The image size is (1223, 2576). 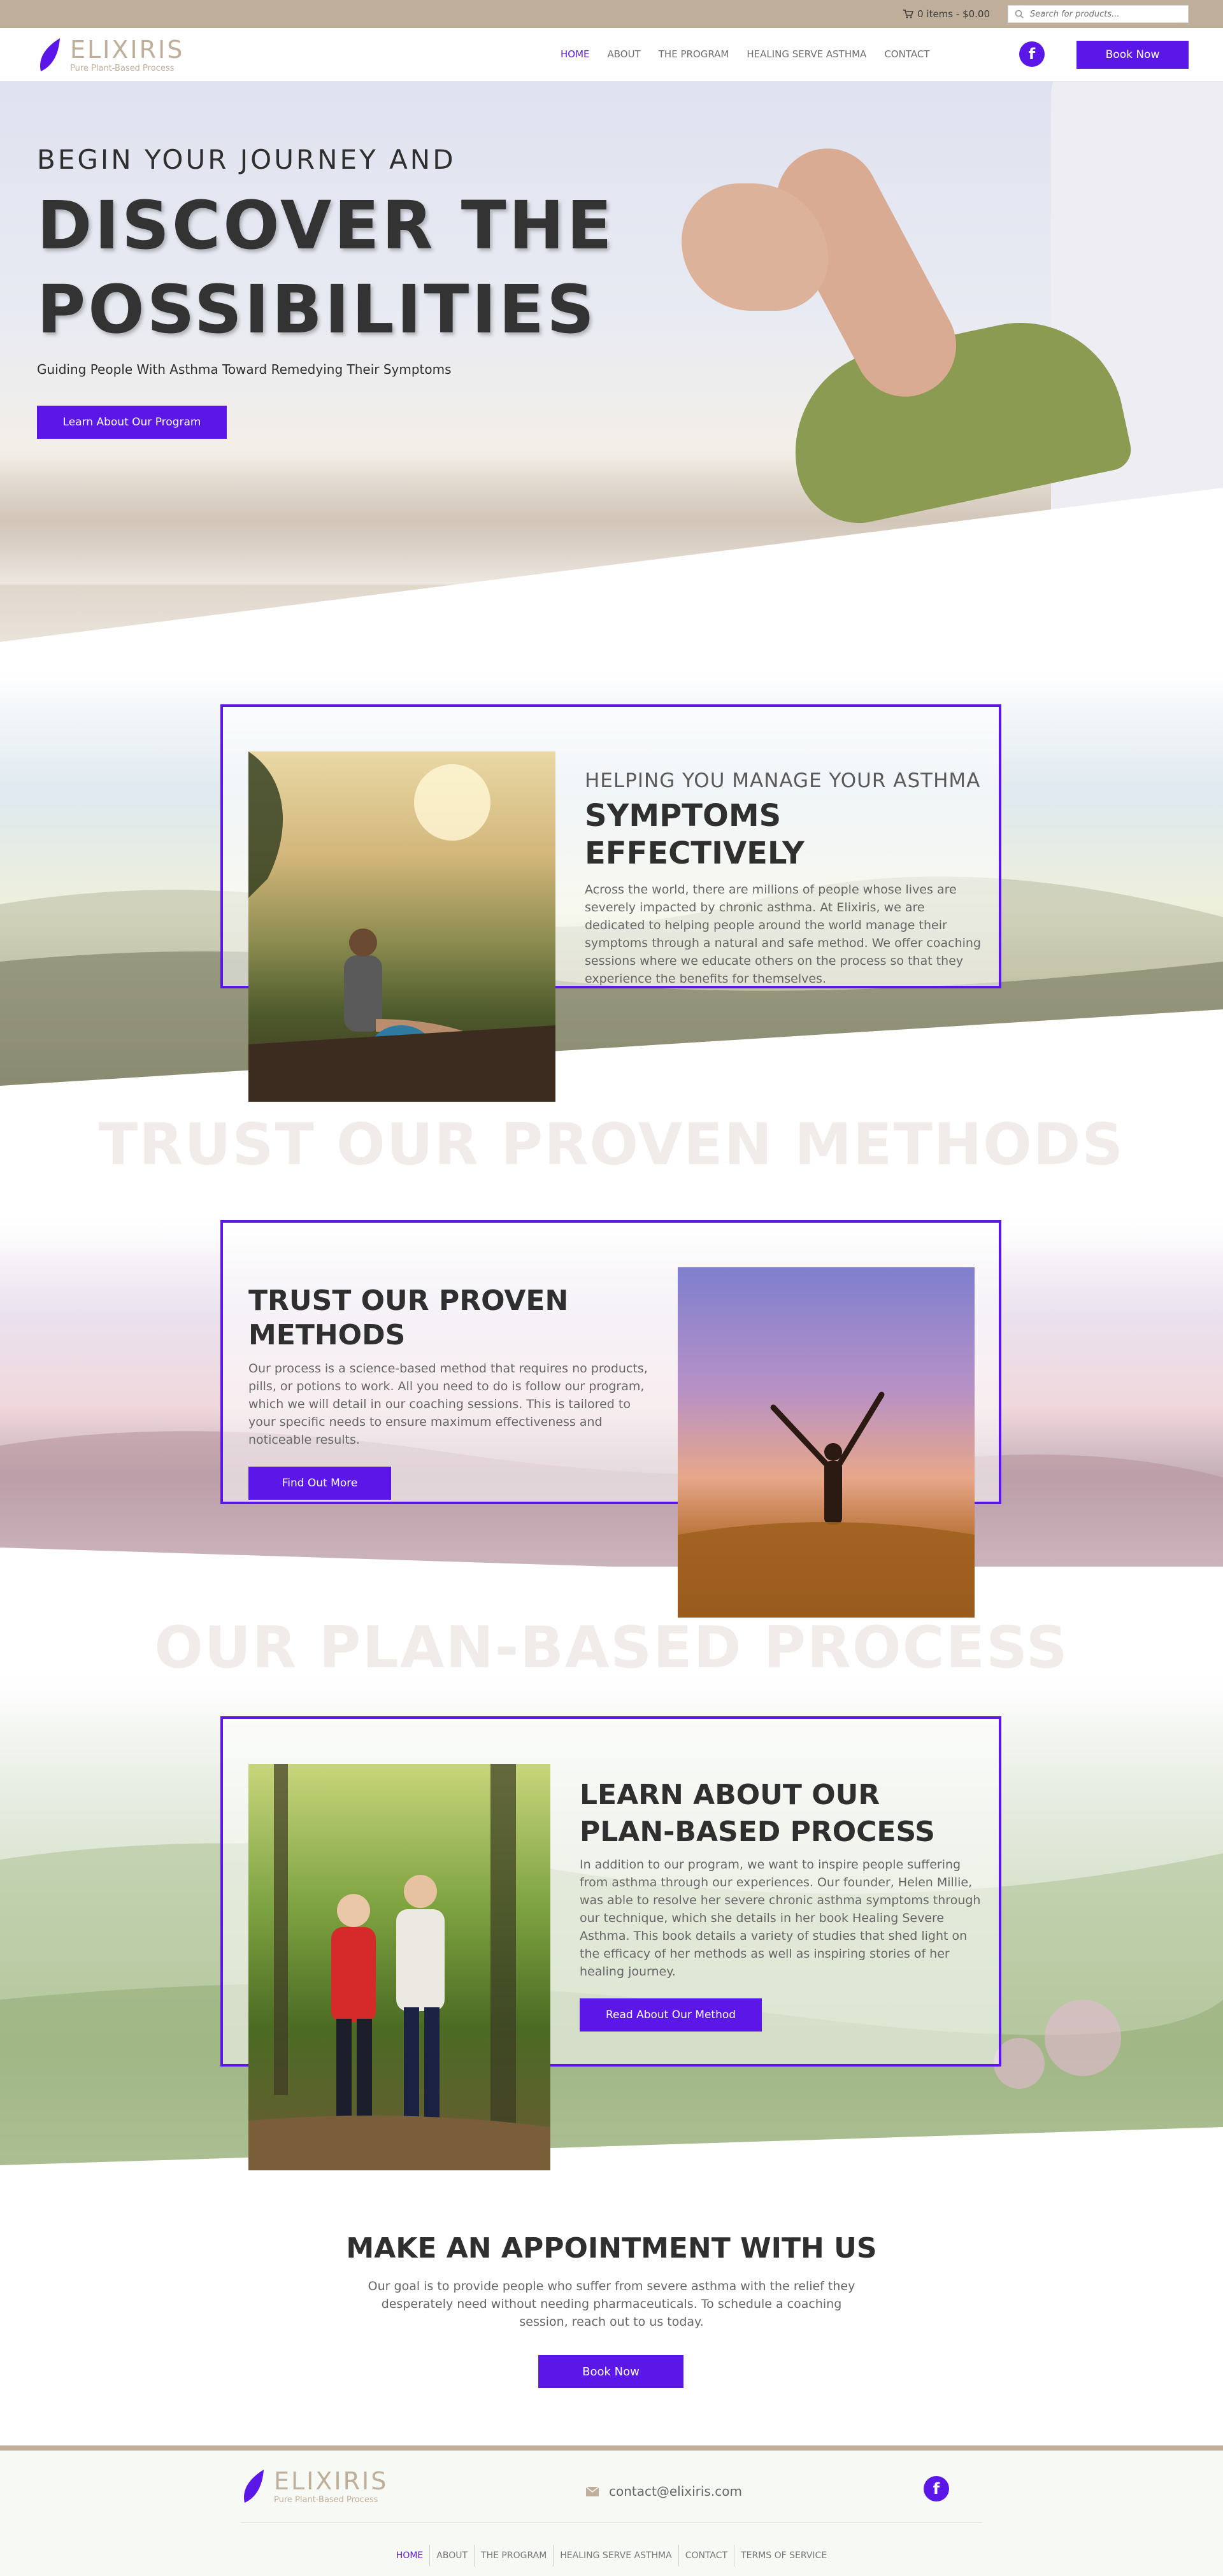 I want to click on hero-title: DISCOVER THE POSSIBILITIES, so click(x=326, y=268).